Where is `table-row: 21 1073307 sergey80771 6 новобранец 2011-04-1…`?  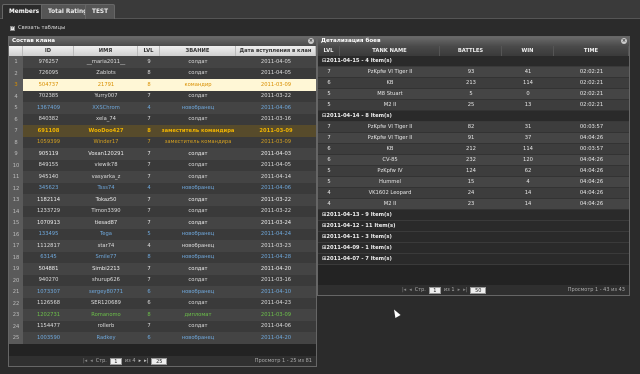
table-row: 21 1073307 sergey80771 6 новобранец 2011-04-1… is located at coordinates (162, 292).